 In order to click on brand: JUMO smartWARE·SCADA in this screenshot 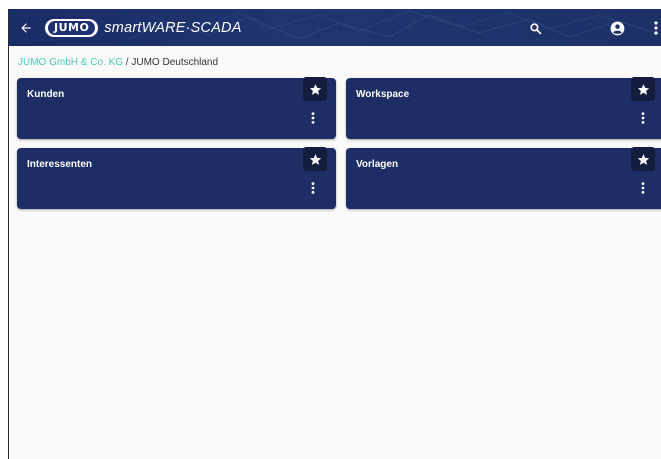, I will do `click(143, 27)`.